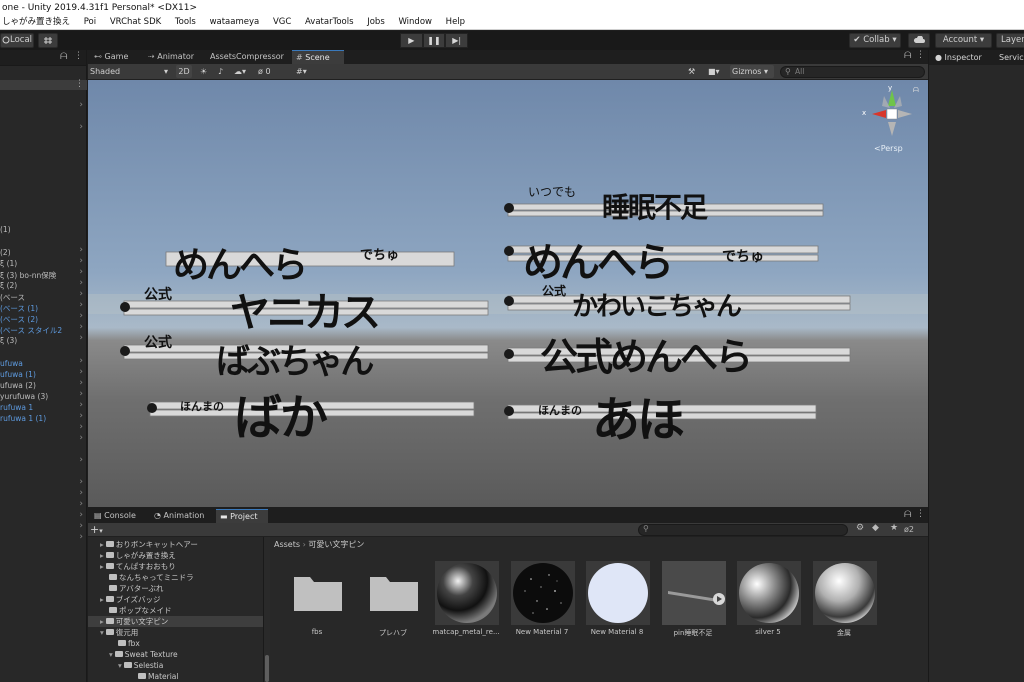 This screenshot has width=1024, height=682. Describe the element at coordinates (36, 22) in the screenshot. I see `menu-item-shagami: しゃがみ置き換え` at that location.